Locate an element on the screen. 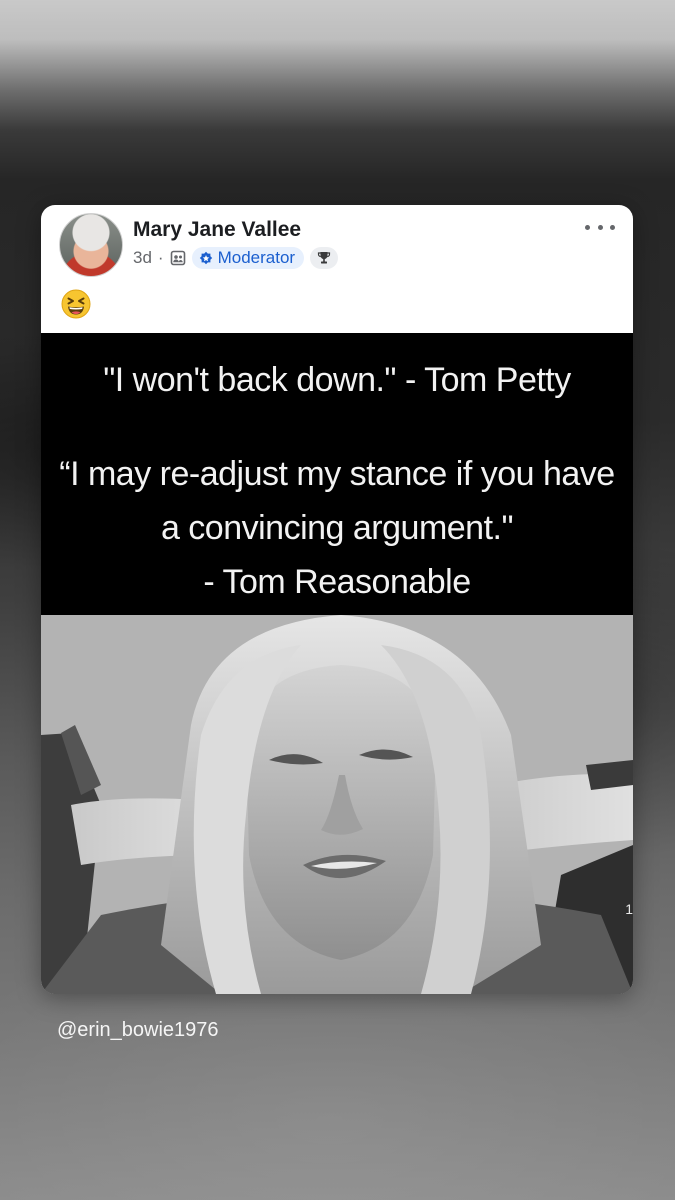  post-time: 3d is located at coordinates (142, 258).